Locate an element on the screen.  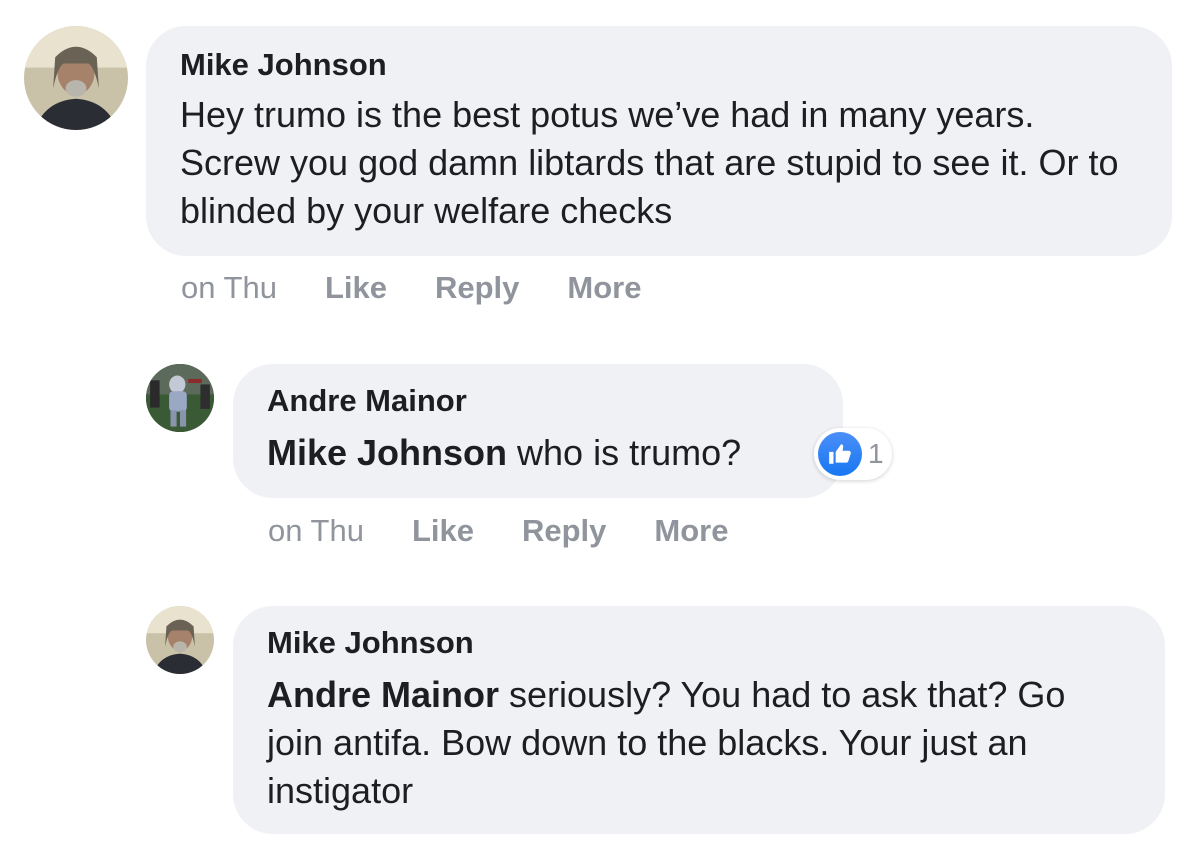
avatar-andre-mainor is located at coordinates (180, 398).